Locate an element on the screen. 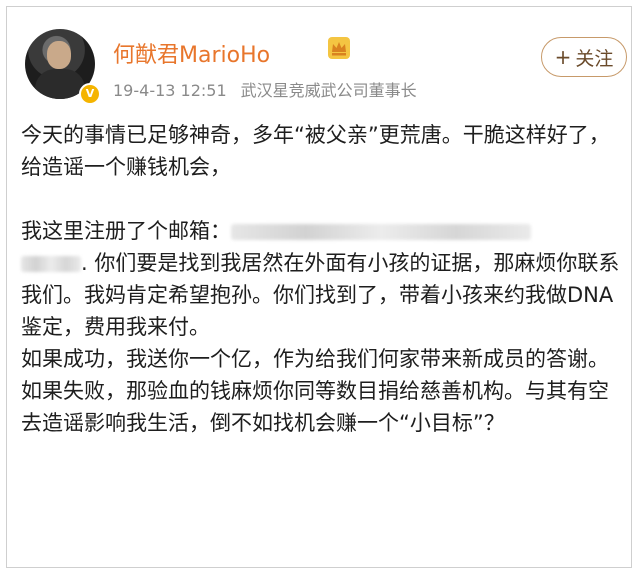  author-name: 何猷君MarioHo is located at coordinates (191, 53).